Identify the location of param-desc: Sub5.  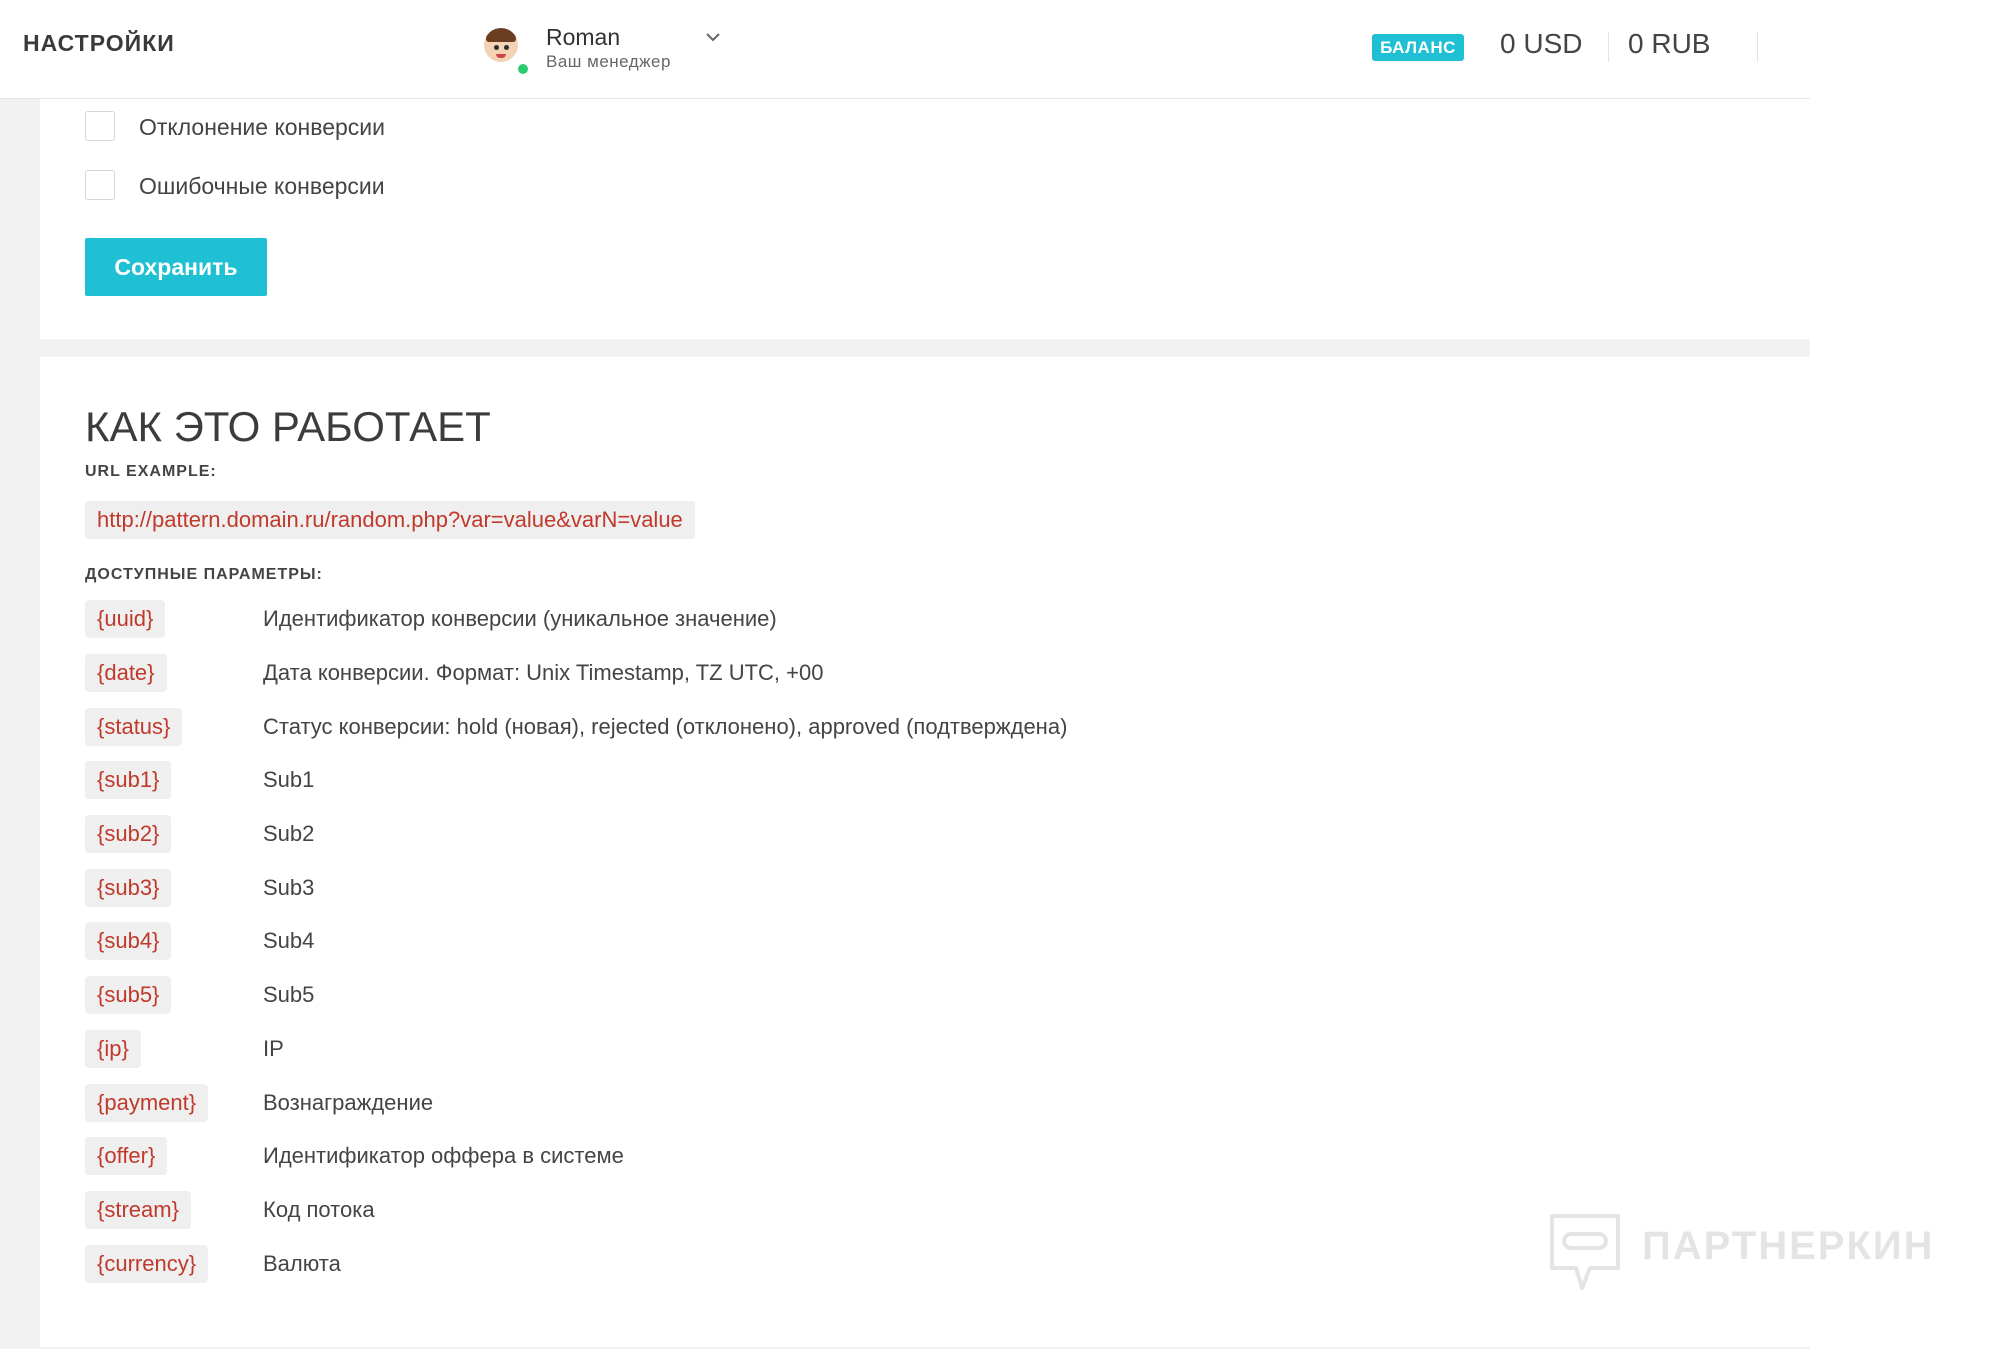
(289, 994).